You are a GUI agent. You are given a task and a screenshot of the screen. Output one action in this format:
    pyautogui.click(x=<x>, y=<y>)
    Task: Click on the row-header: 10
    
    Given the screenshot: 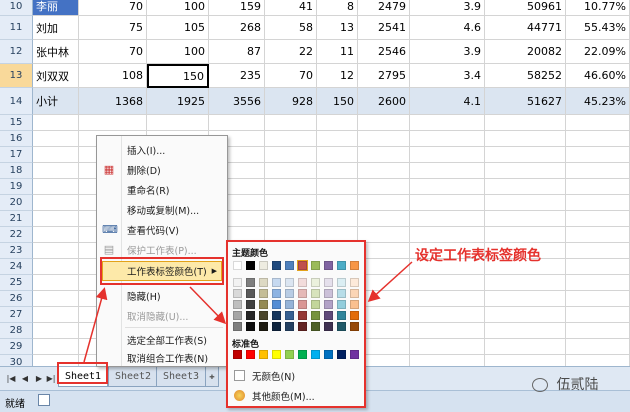 What is the action you would take?
    pyautogui.click(x=16, y=8)
    